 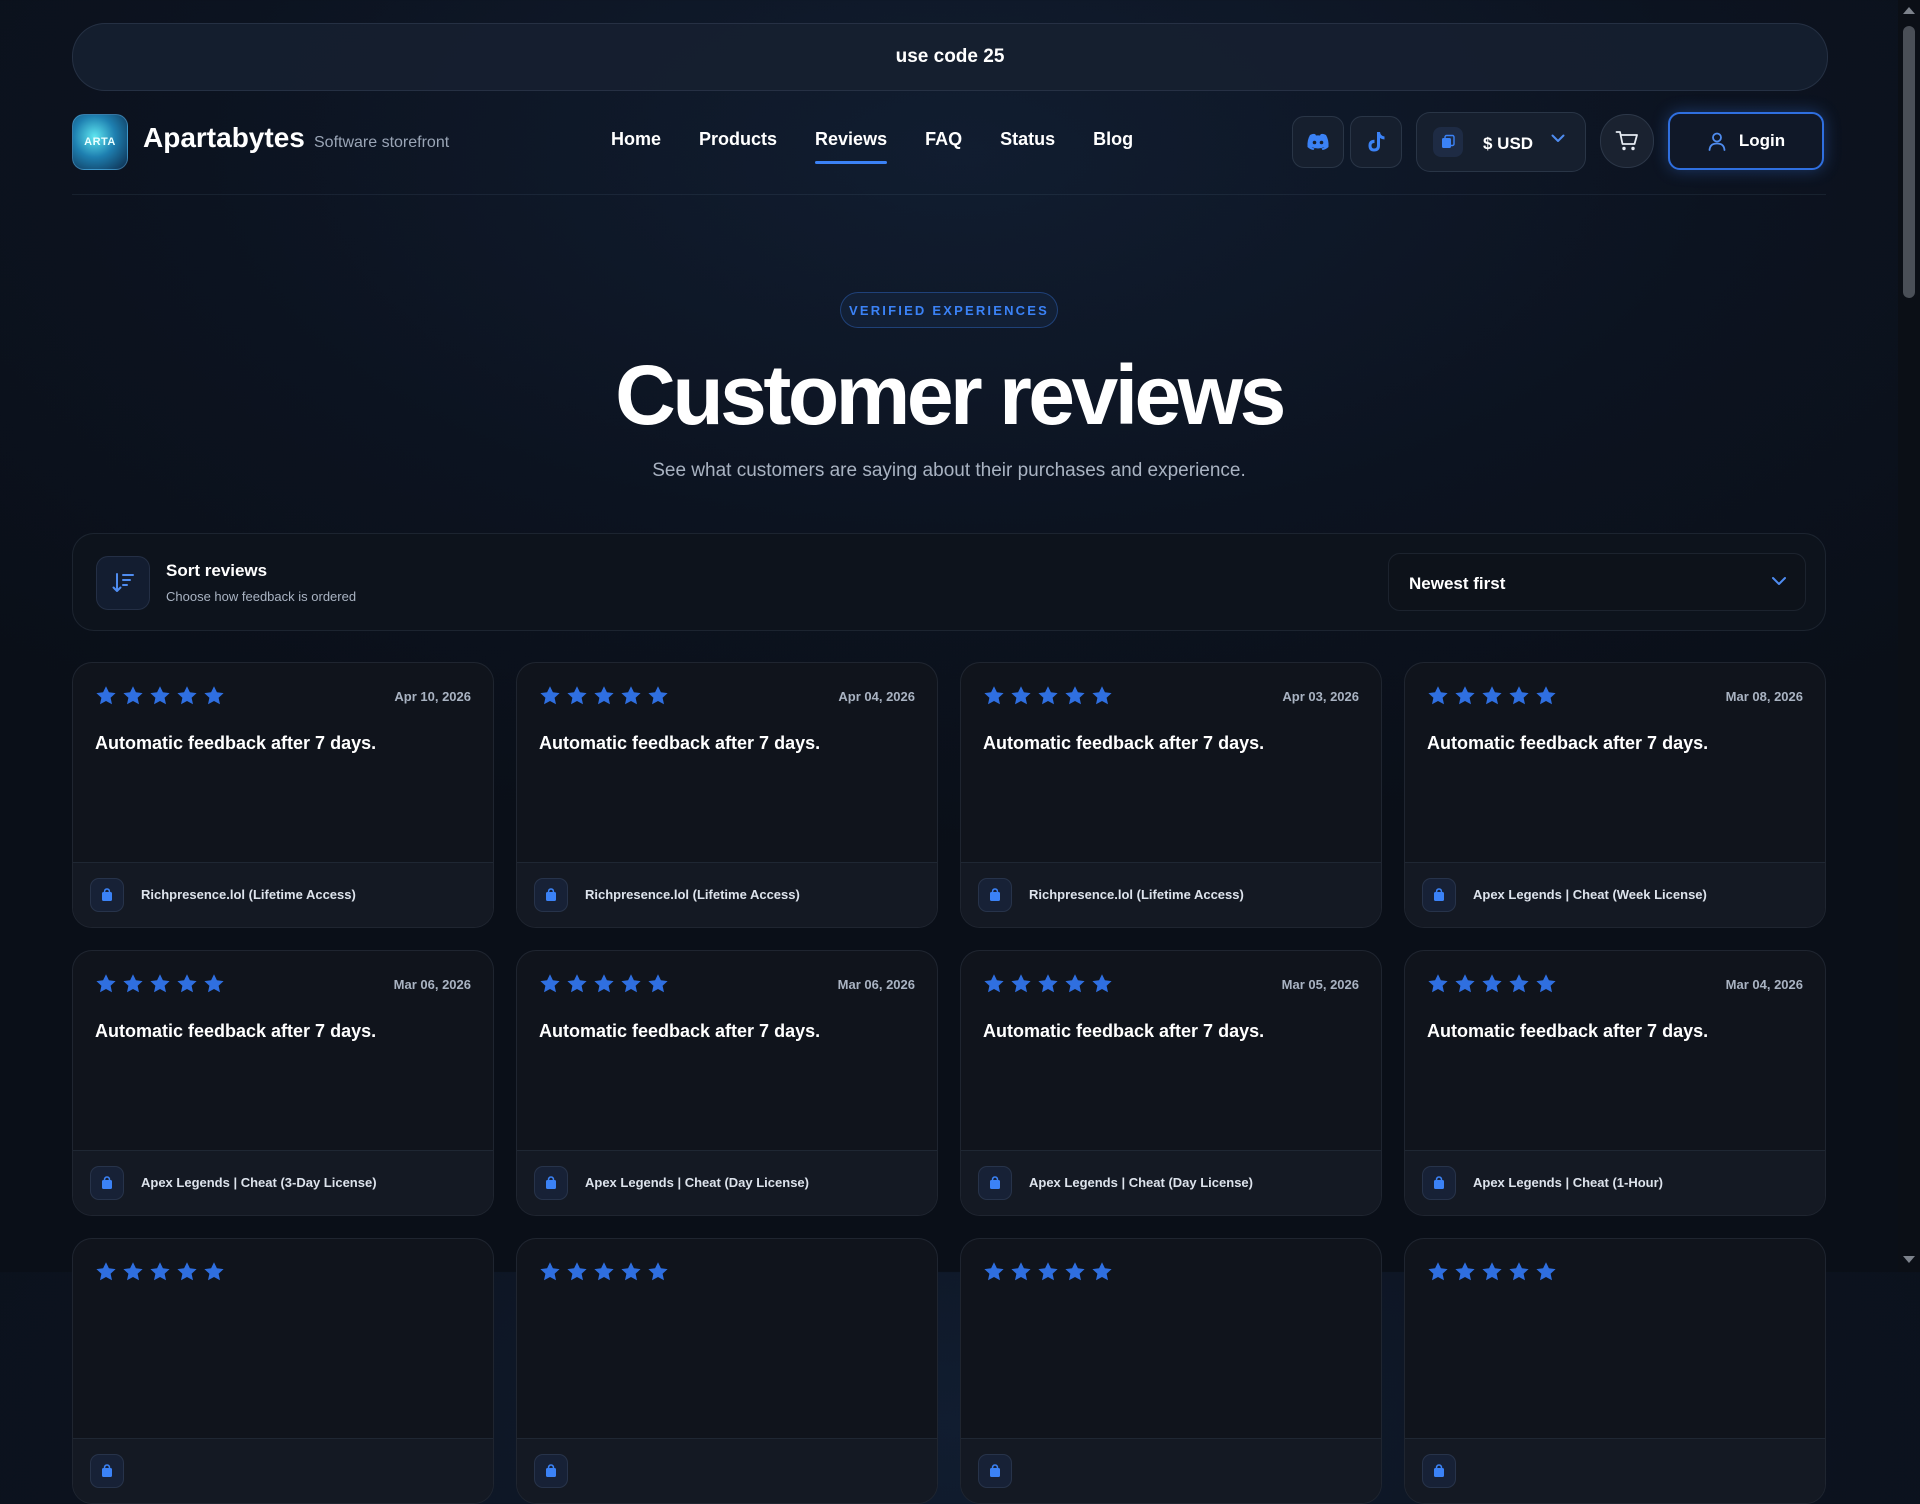 I want to click on verified-badge-text: VERIFIED EXPERIENCES, so click(x=949, y=310).